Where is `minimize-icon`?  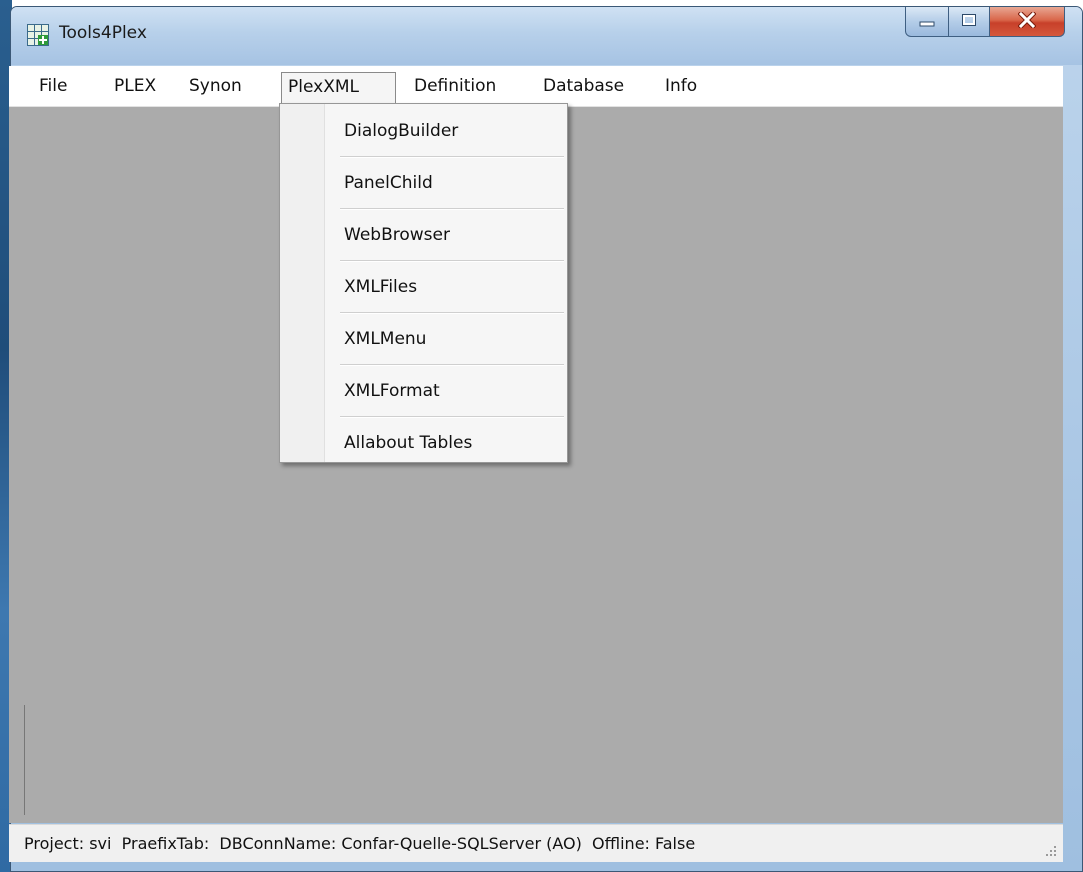
minimize-icon is located at coordinates (927, 21).